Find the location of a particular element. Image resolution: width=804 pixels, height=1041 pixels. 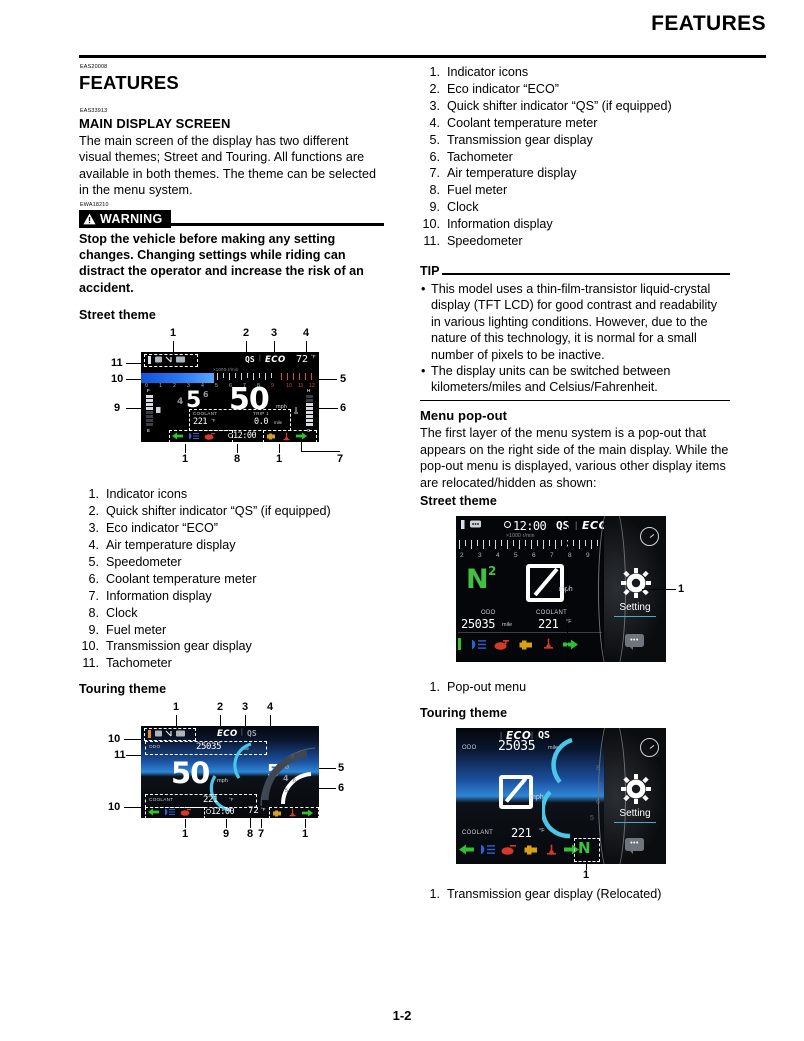

info-trip-value: 0.0 is located at coordinates (261, 422).